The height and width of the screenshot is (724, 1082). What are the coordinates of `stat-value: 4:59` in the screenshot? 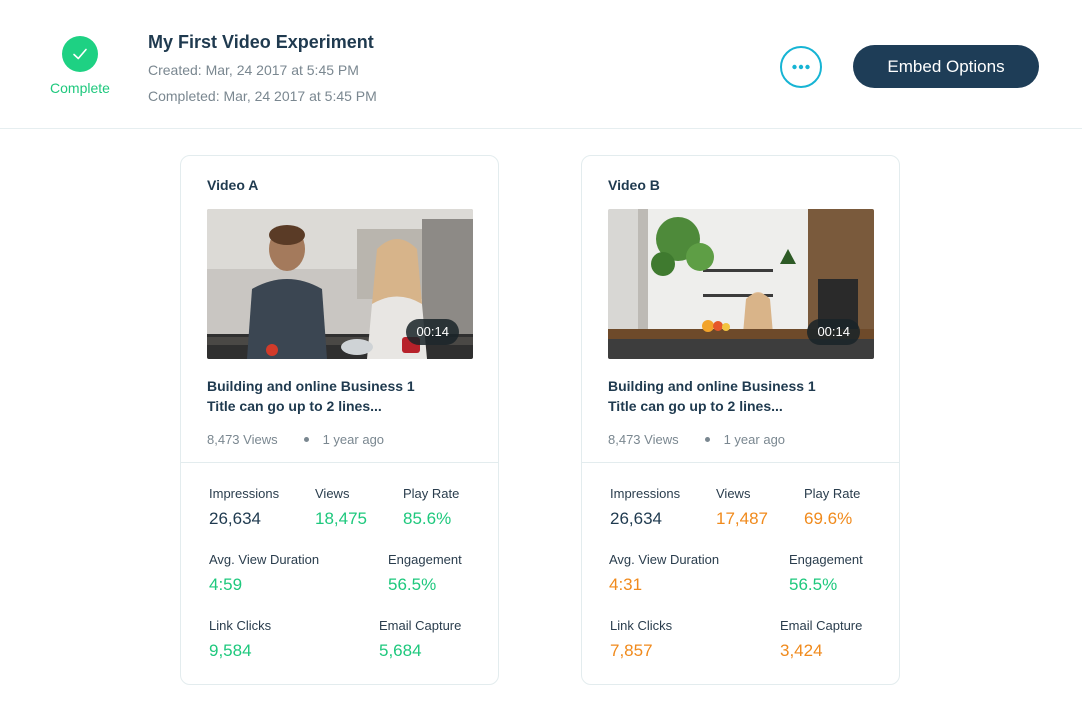 It's located at (226, 584).